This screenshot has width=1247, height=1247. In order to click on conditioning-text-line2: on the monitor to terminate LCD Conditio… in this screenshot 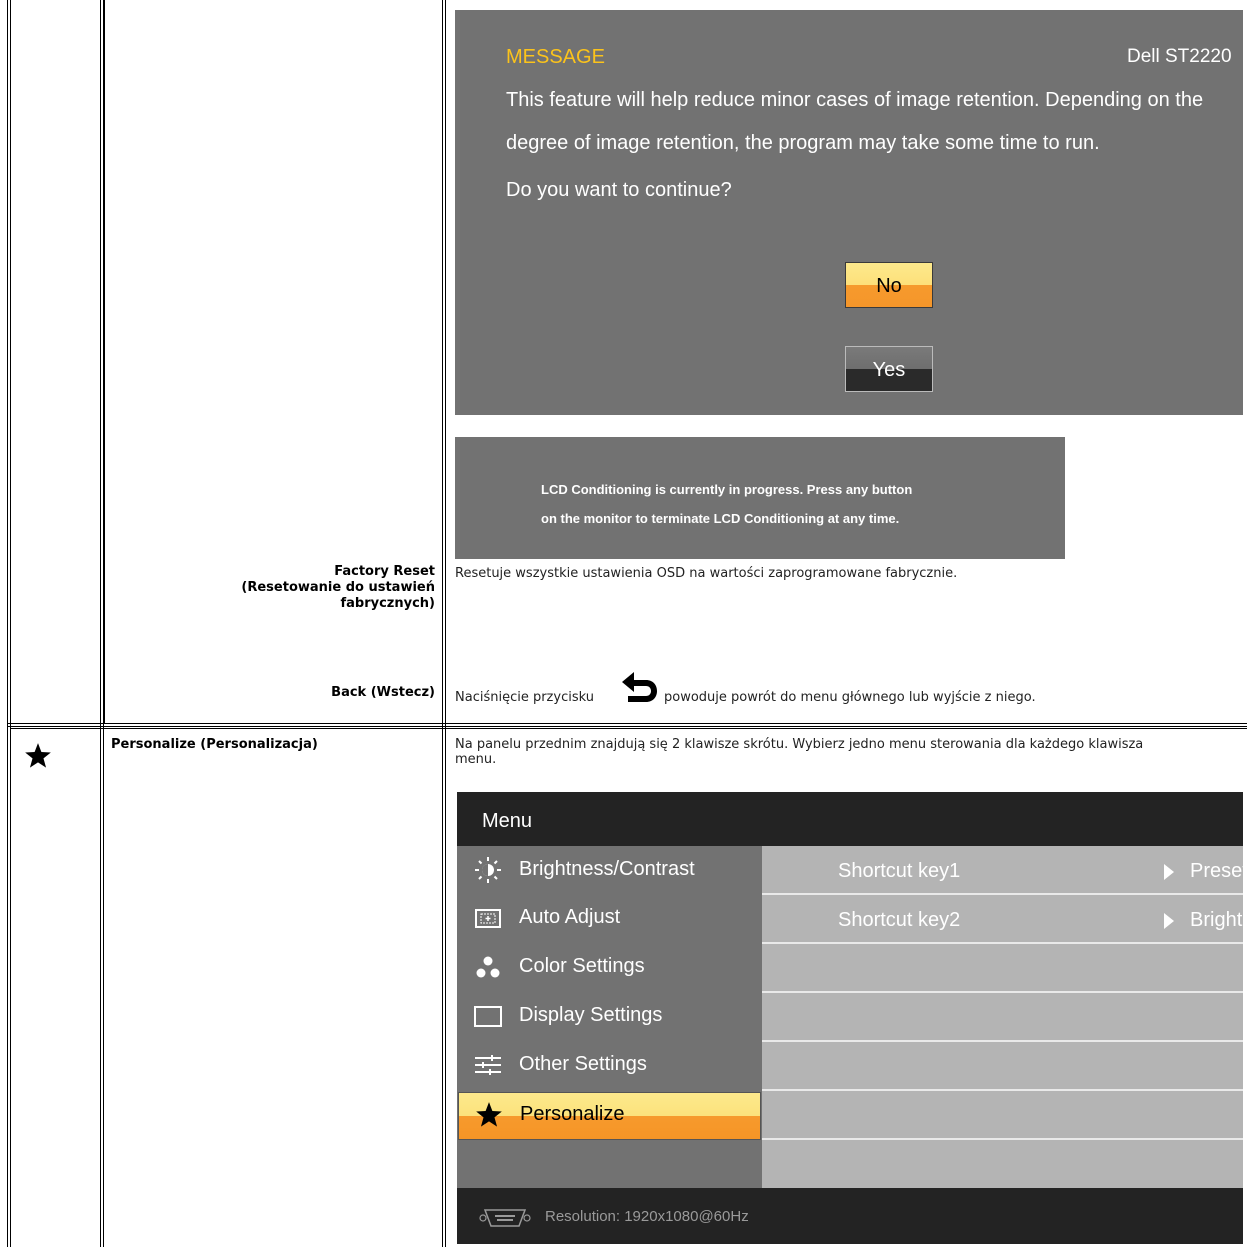, I will do `click(720, 518)`.